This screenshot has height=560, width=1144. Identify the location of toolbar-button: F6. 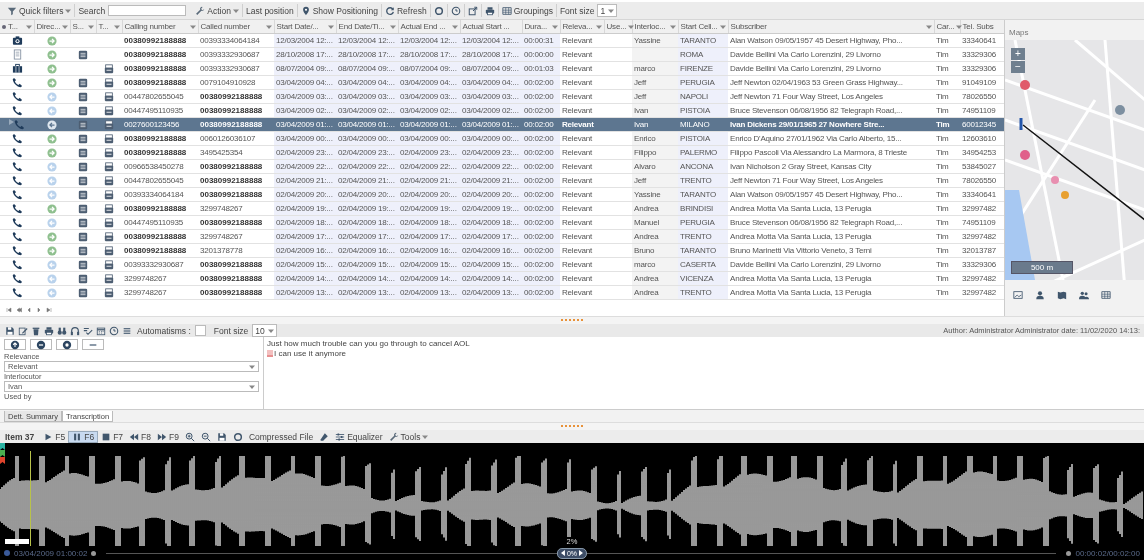
(83, 436).